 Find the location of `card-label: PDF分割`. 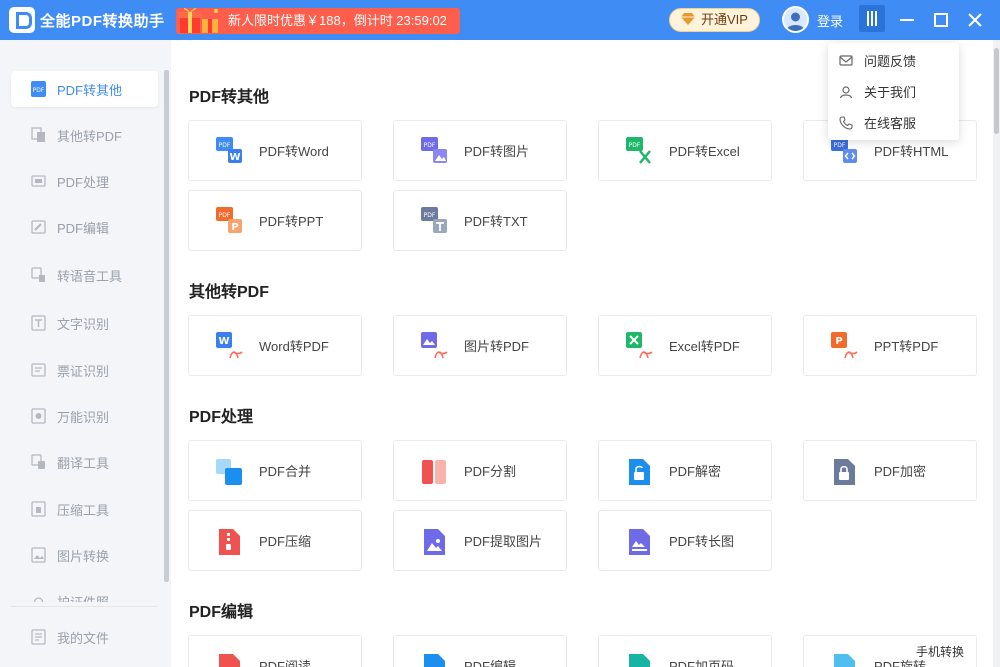

card-label: PDF分割 is located at coordinates (490, 471).